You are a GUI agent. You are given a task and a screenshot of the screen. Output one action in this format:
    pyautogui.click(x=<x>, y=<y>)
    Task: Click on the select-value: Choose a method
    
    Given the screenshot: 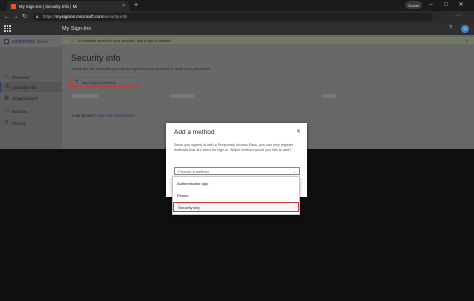 What is the action you would take?
    pyautogui.click(x=193, y=171)
    